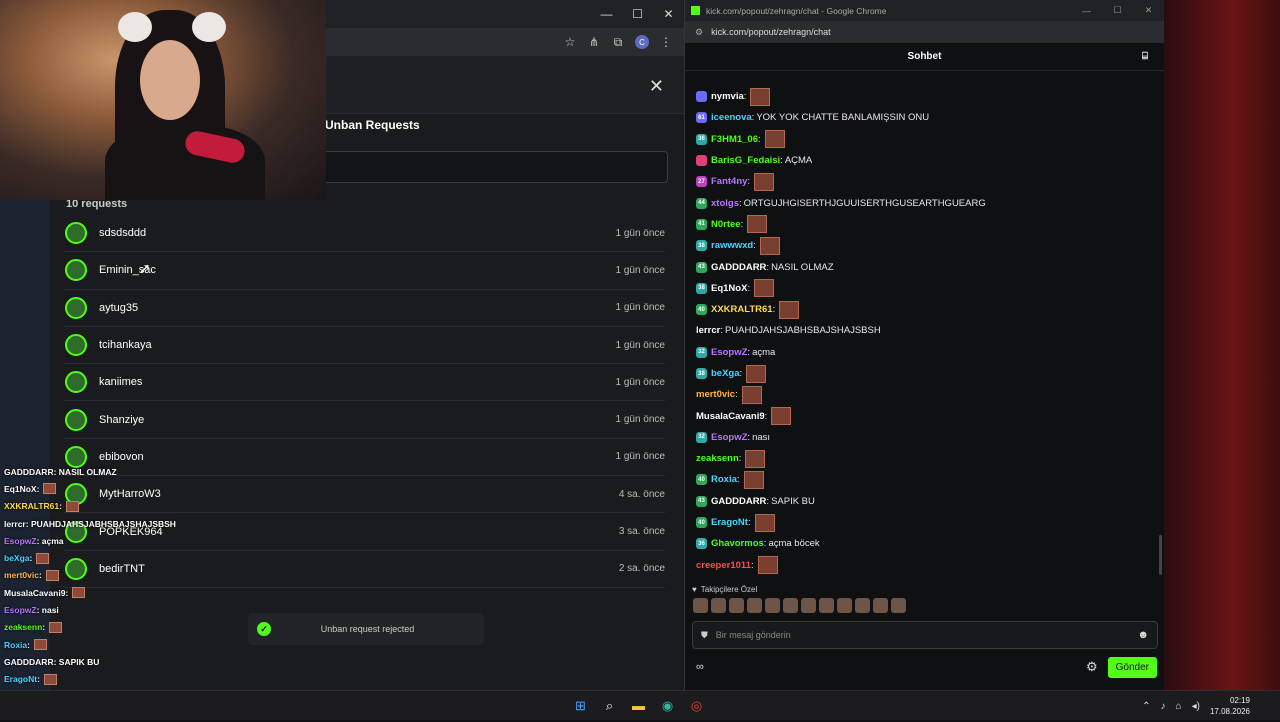 Image resolution: width=1280 pixels, height=722 pixels. Describe the element at coordinates (638, 705) in the screenshot. I see `file-explorer-icon: ▬` at that location.